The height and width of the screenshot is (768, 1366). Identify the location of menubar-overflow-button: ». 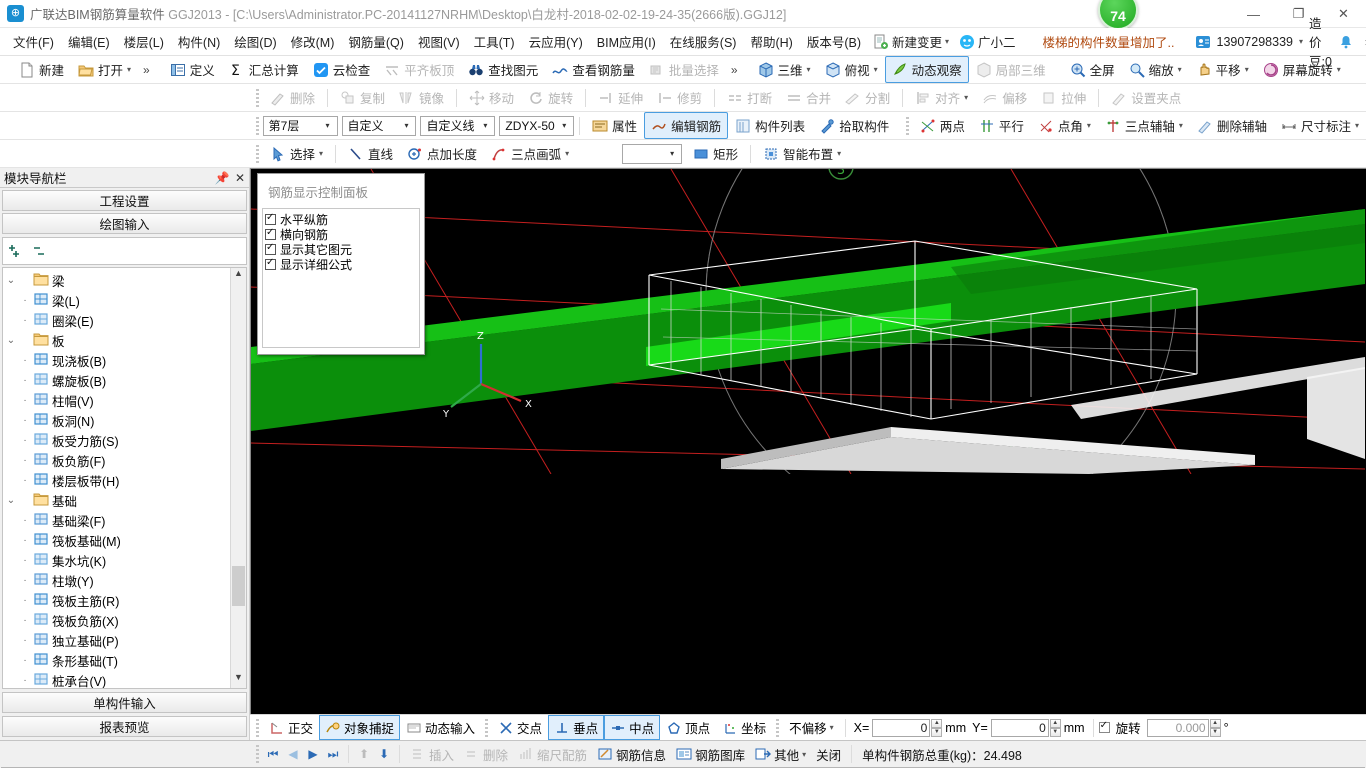
(1363, 42).